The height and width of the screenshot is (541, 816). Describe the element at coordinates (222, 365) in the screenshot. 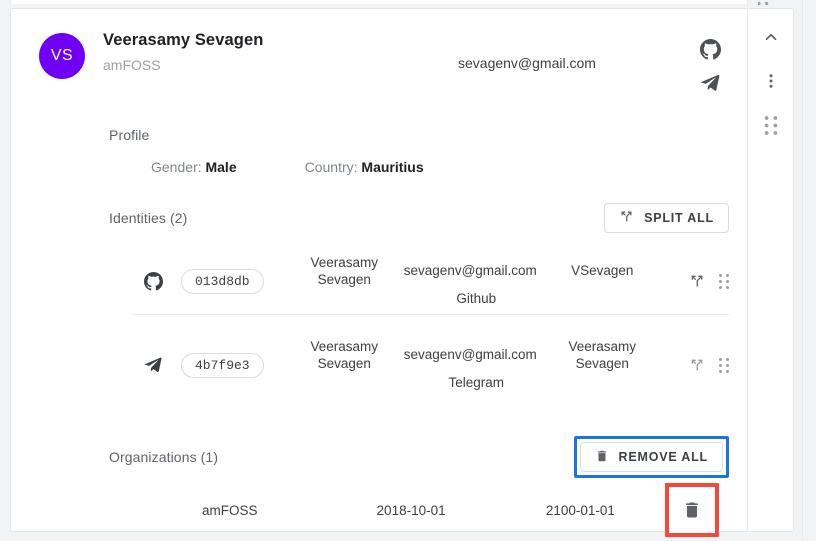

I see `identity-uuid-chip: 4b7f9e3` at that location.